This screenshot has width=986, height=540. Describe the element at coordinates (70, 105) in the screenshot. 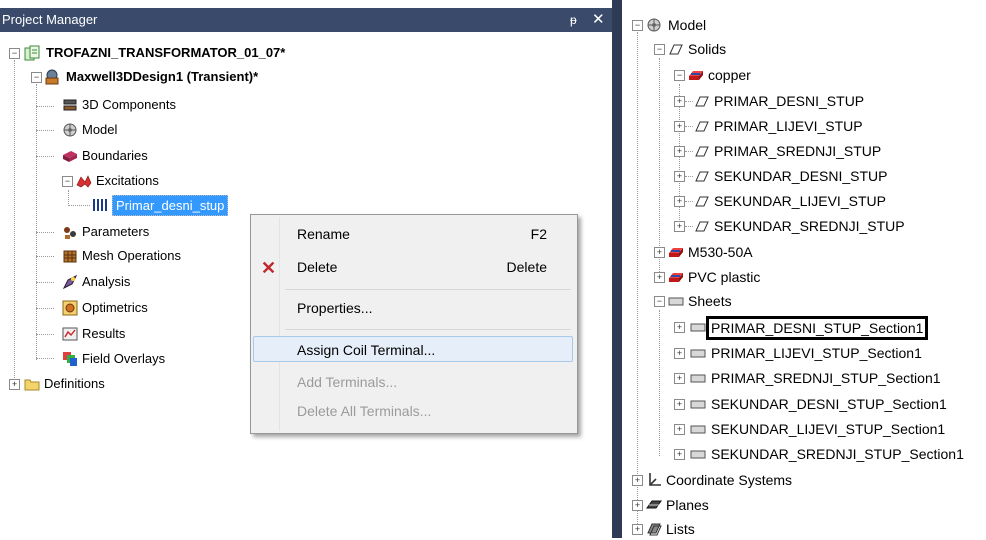

I see `components-icon` at that location.